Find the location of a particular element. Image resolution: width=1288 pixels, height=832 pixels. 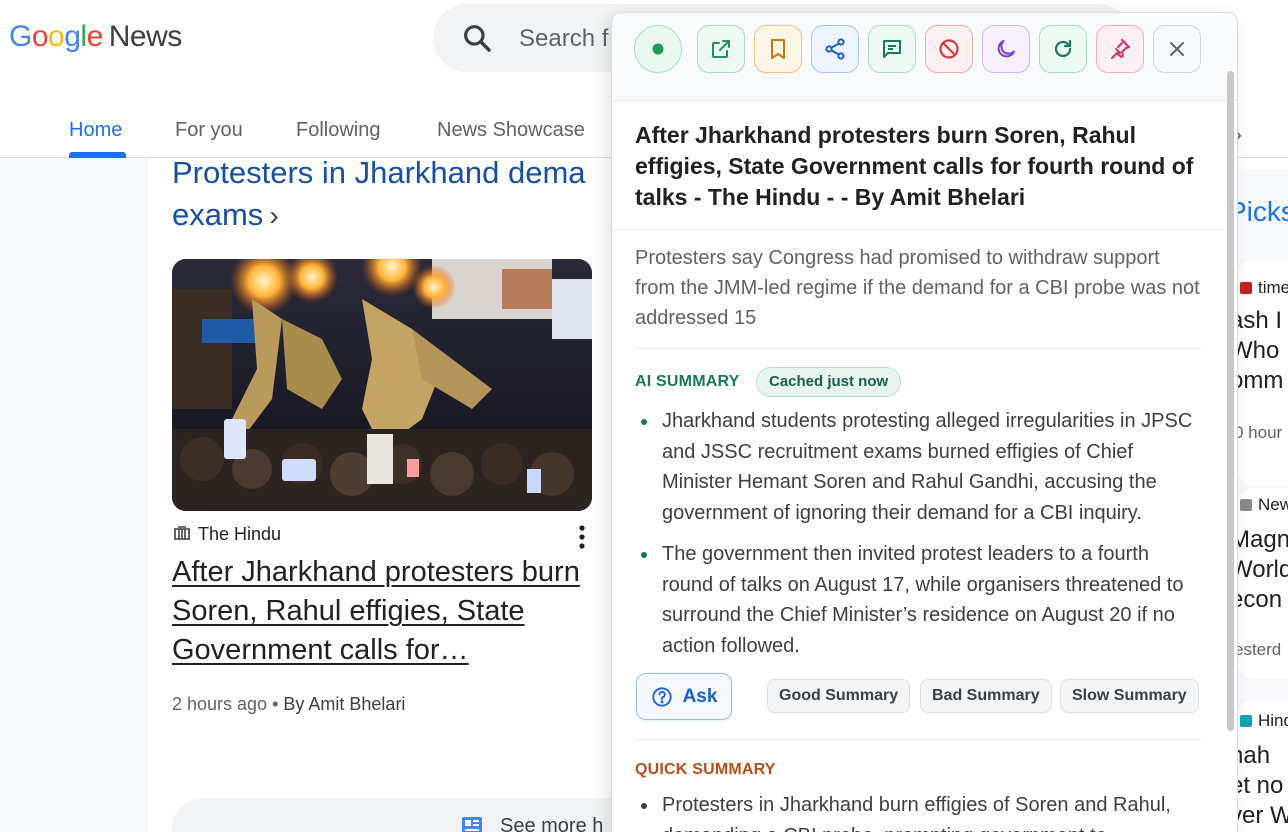

open-external-button is located at coordinates (721, 49).